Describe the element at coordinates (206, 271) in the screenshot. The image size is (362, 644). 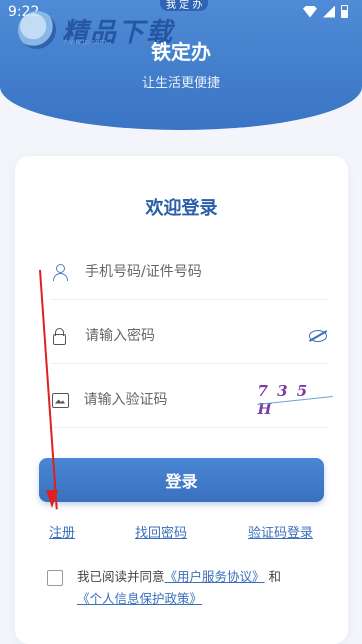
I see `phone-input` at that location.